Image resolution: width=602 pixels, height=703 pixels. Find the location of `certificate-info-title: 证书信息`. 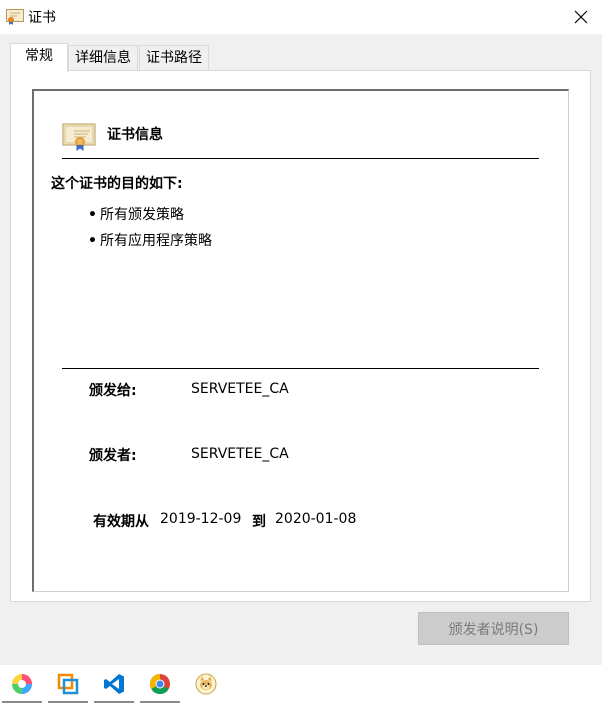

certificate-info-title: 证书信息 is located at coordinates (135, 135).